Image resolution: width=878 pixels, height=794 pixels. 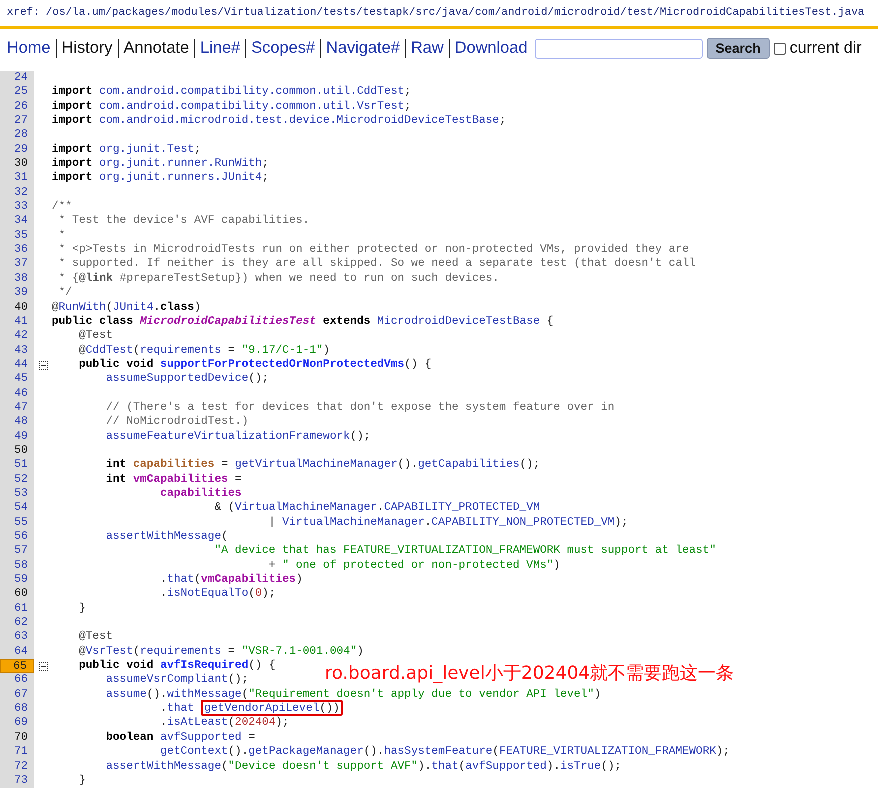 I want to click on code-line: assertWithMessage("Device doesn't support AVF").that(avfSupported).isTrue();, so click(x=363, y=767).